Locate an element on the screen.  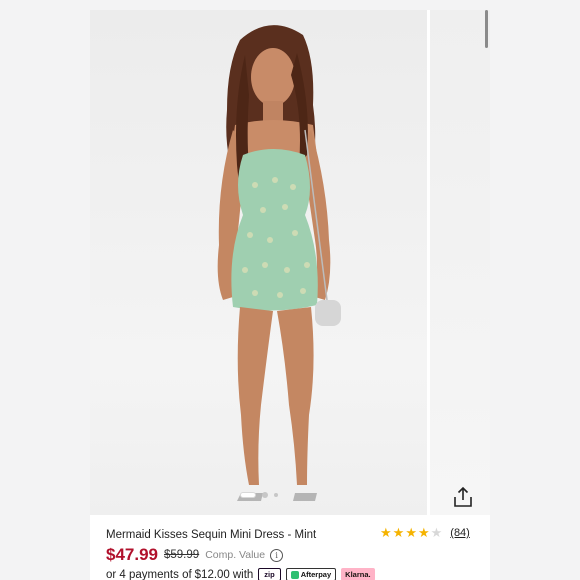
sale-price: $47.99 is located at coordinates (132, 554).